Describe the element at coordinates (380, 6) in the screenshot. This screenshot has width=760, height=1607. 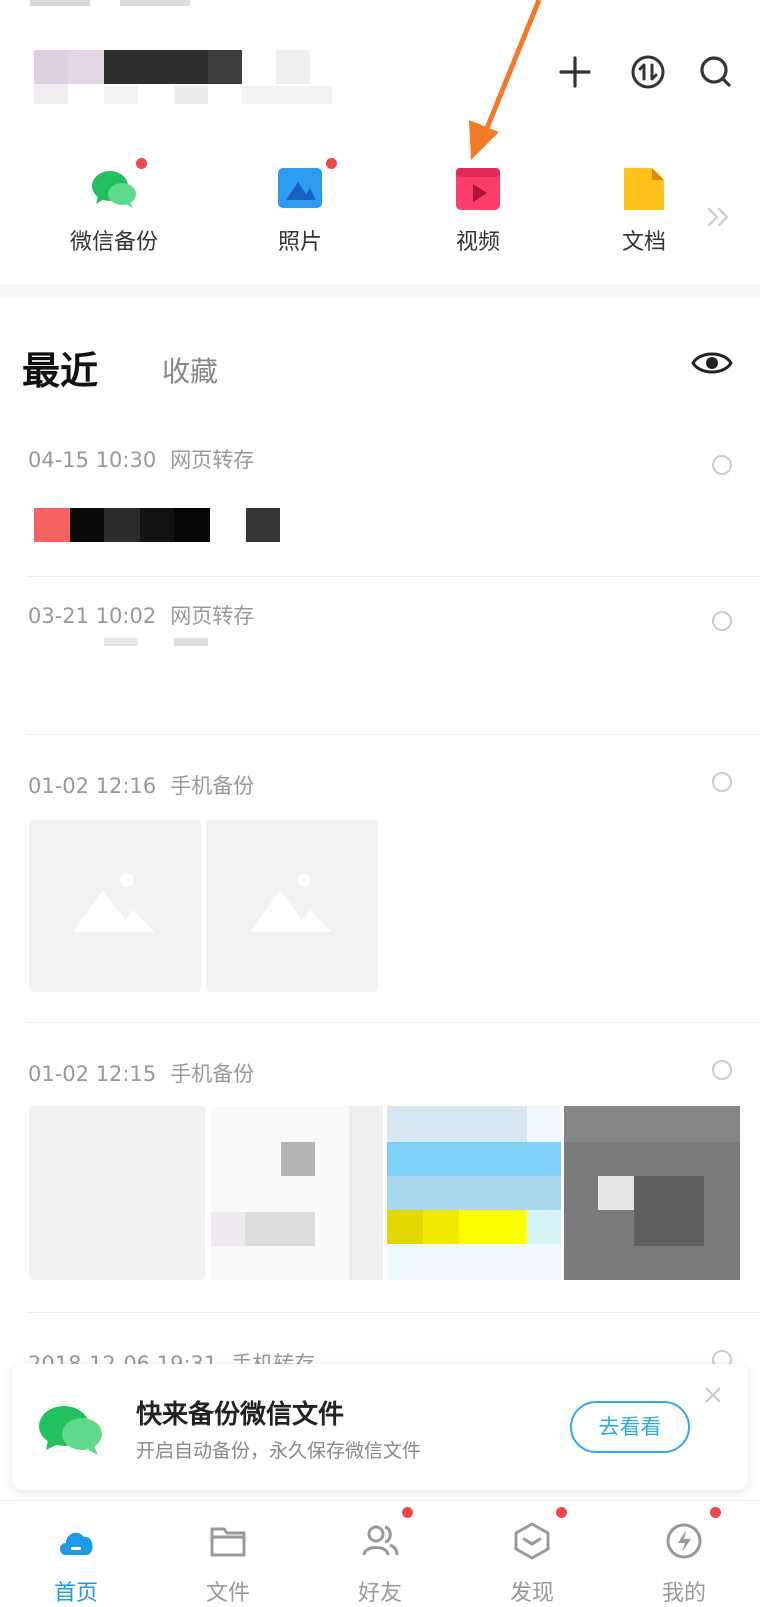
I see `status-strip` at that location.